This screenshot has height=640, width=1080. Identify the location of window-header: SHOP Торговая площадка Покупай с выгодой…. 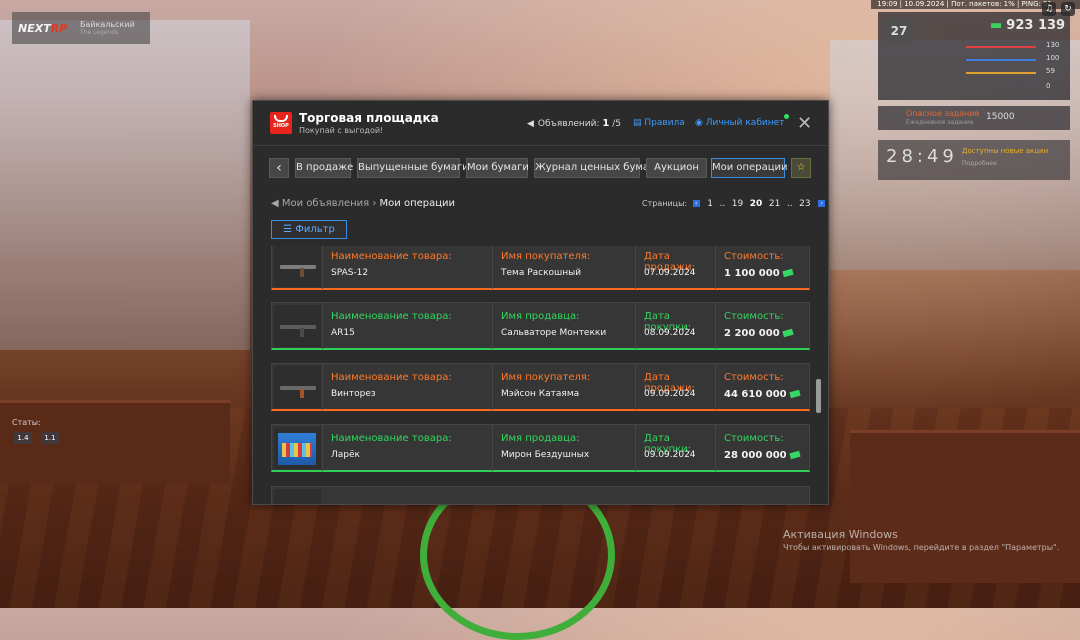
(540, 123).